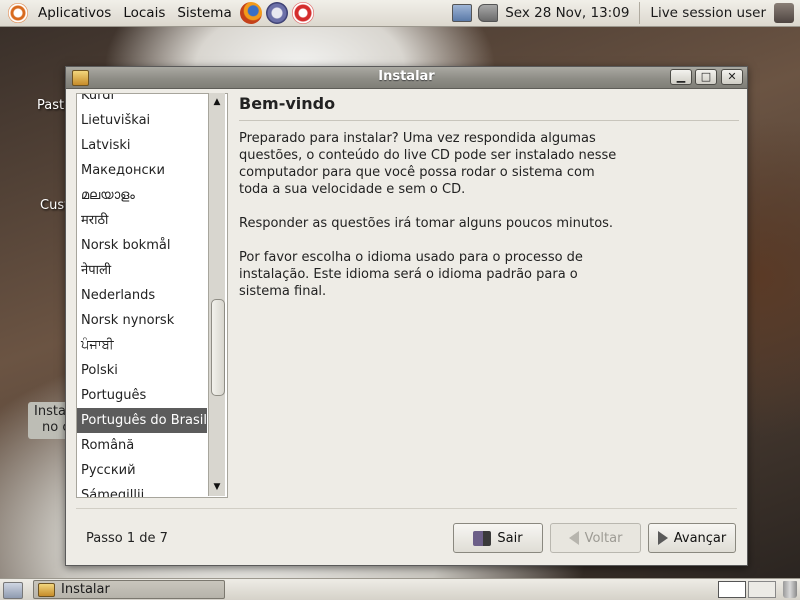 The height and width of the screenshot is (600, 800). What do you see at coordinates (510, 538) in the screenshot?
I see `quit-button-label: Sair` at bounding box center [510, 538].